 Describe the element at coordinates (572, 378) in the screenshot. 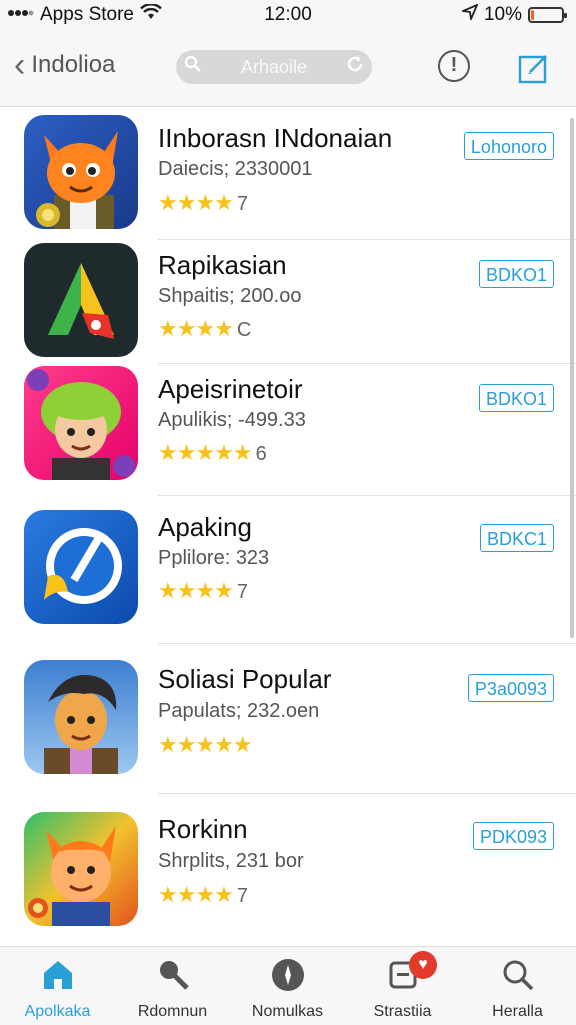

I see `scrollbar` at that location.